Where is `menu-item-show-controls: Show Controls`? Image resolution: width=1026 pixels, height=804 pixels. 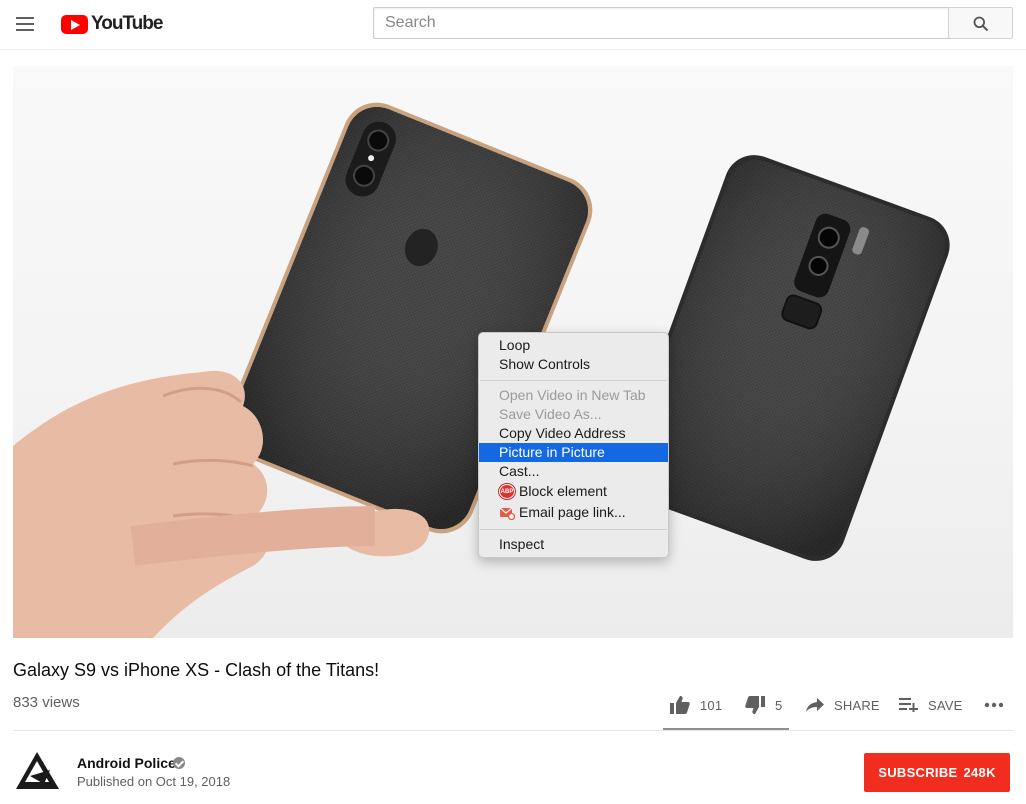
menu-item-show-controls: Show Controls is located at coordinates (573, 364).